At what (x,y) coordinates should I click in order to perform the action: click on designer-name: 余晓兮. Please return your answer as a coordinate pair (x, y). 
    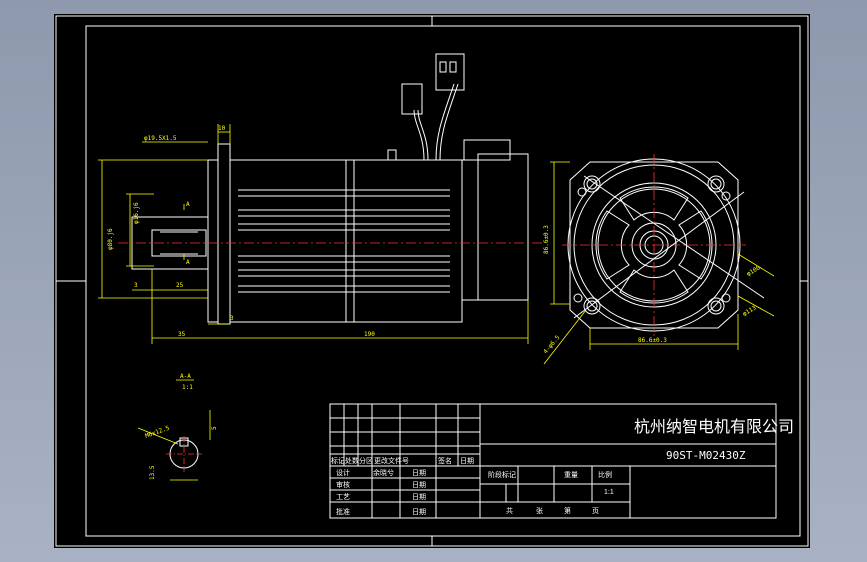
    Looking at the image, I should click on (383, 472).